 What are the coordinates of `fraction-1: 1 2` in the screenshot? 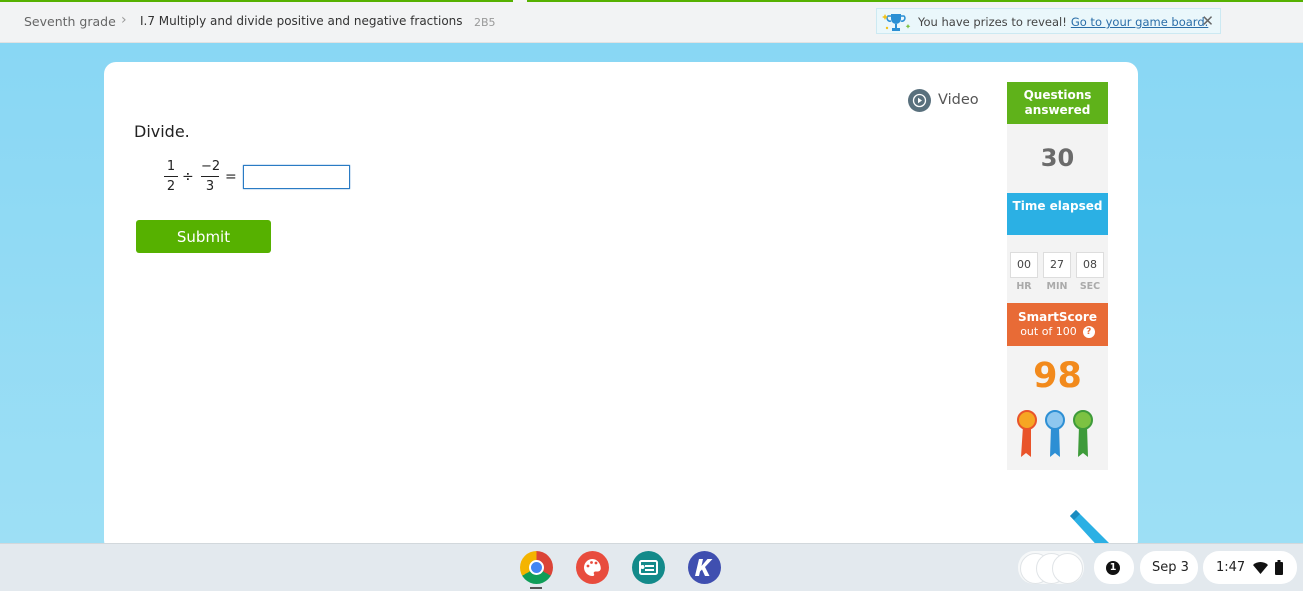 It's located at (171, 176).